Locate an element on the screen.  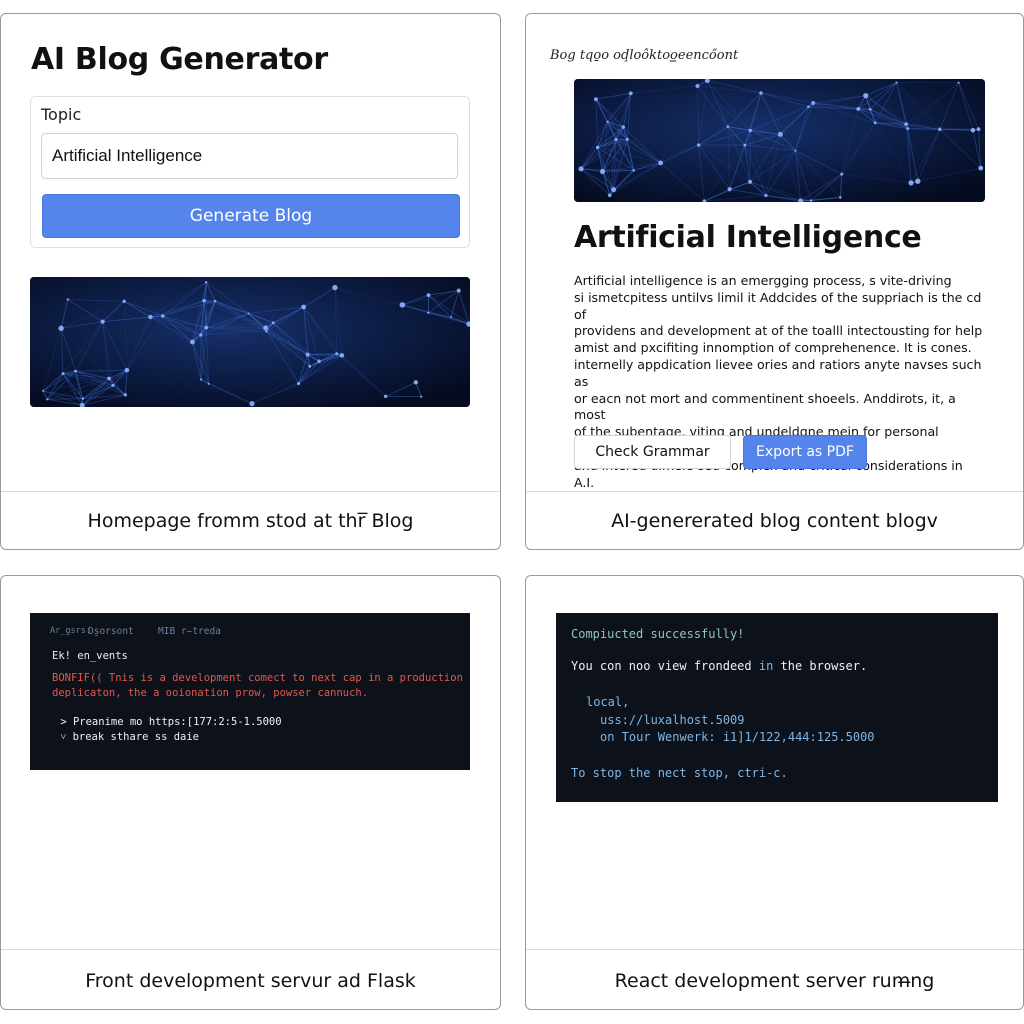
terminal-line: ˅ break sthare ss daie is located at coordinates (126, 737).